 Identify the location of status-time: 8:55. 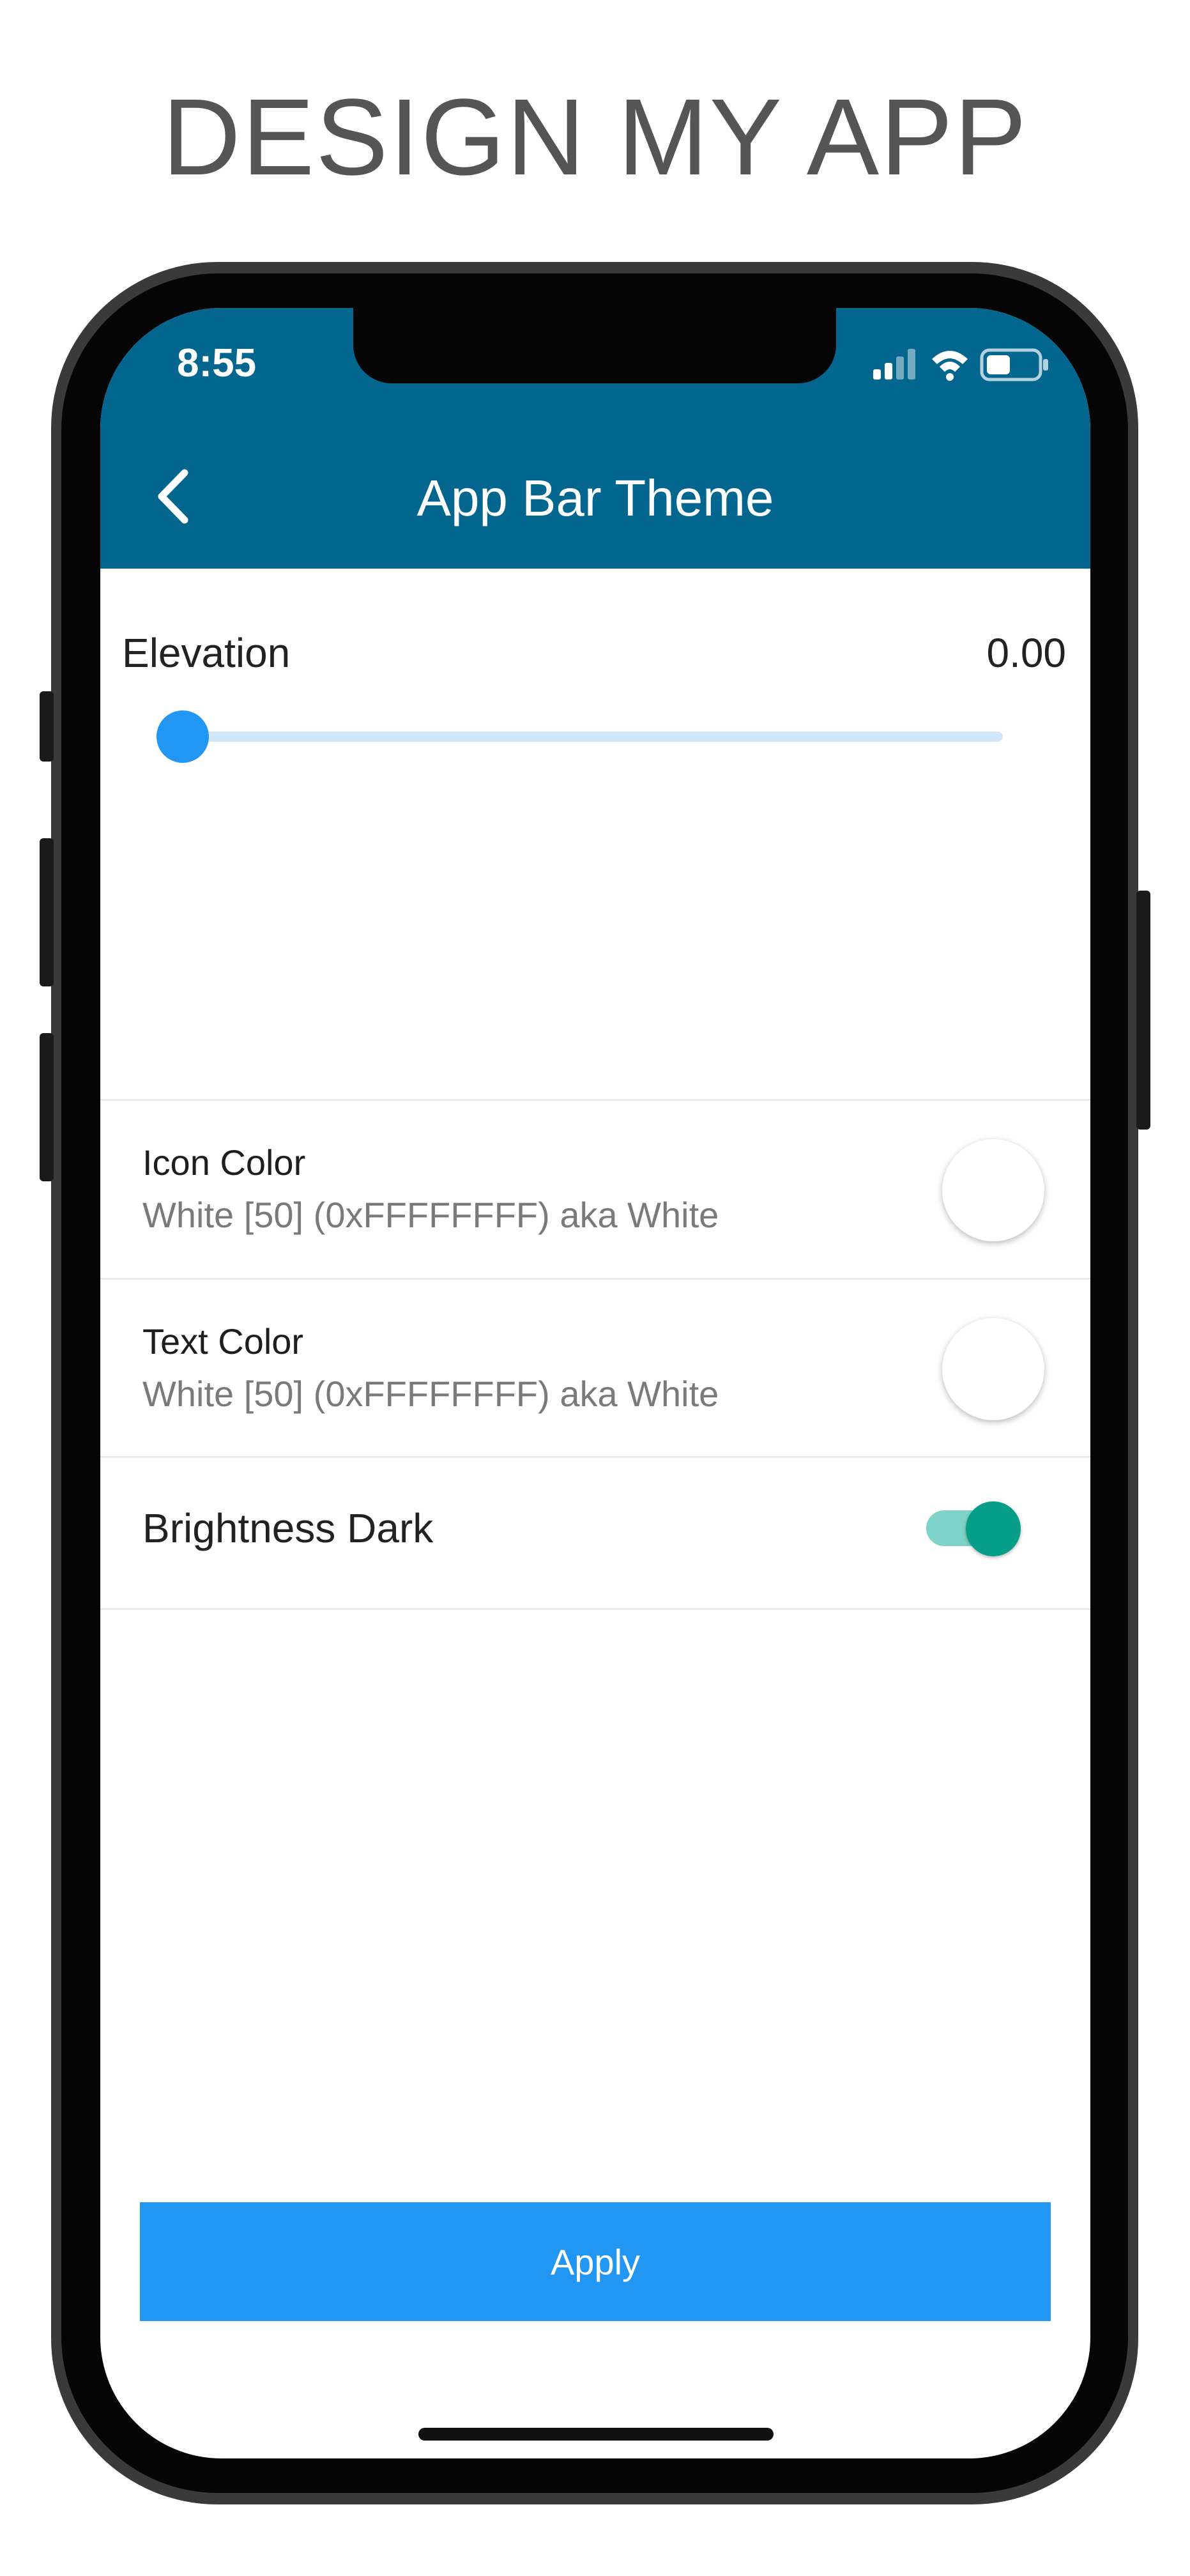
(217, 363).